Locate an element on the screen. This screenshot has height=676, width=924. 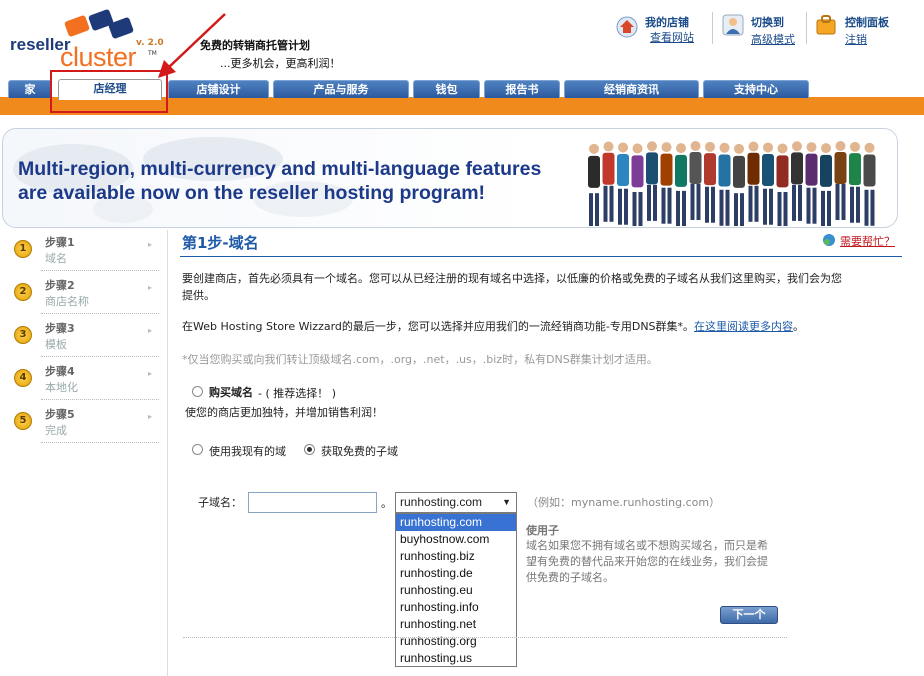
radio-free-subdomain is located at coordinates (309, 449).